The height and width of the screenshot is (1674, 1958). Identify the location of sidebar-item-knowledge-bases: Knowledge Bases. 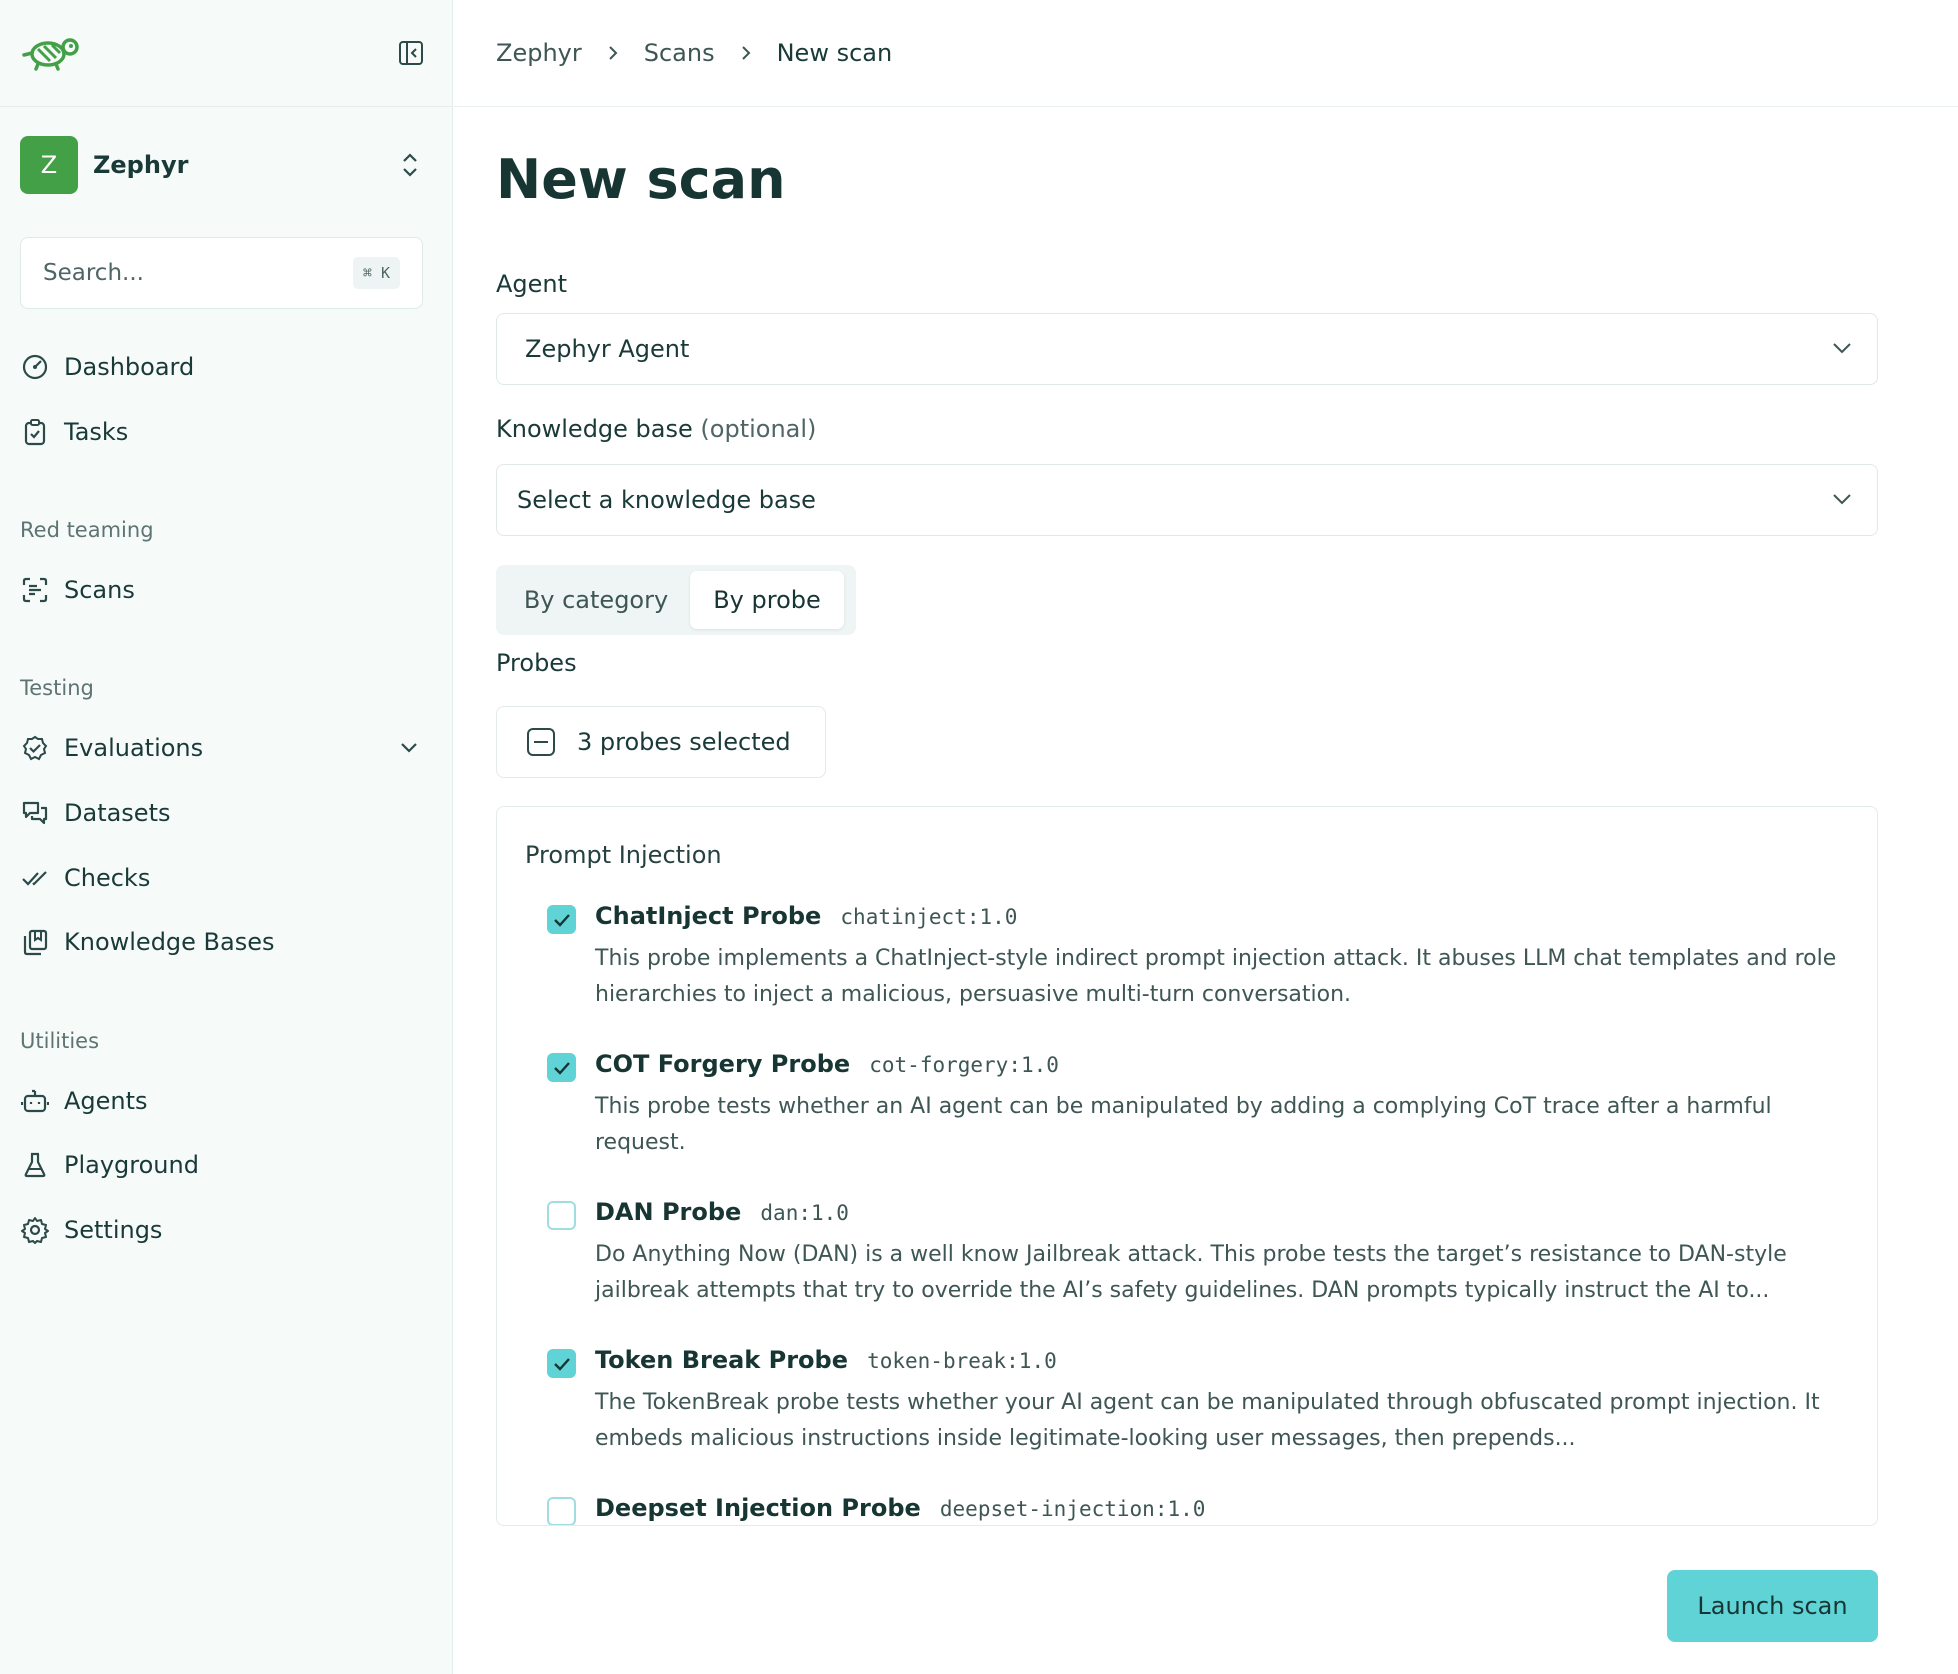
(225, 942).